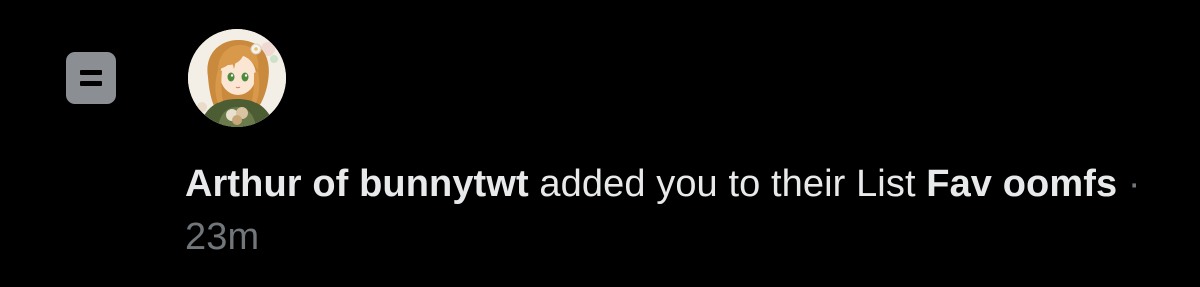 This screenshot has width=1200, height=287. What do you see at coordinates (91, 78) in the screenshot?
I see `list-icon` at bounding box center [91, 78].